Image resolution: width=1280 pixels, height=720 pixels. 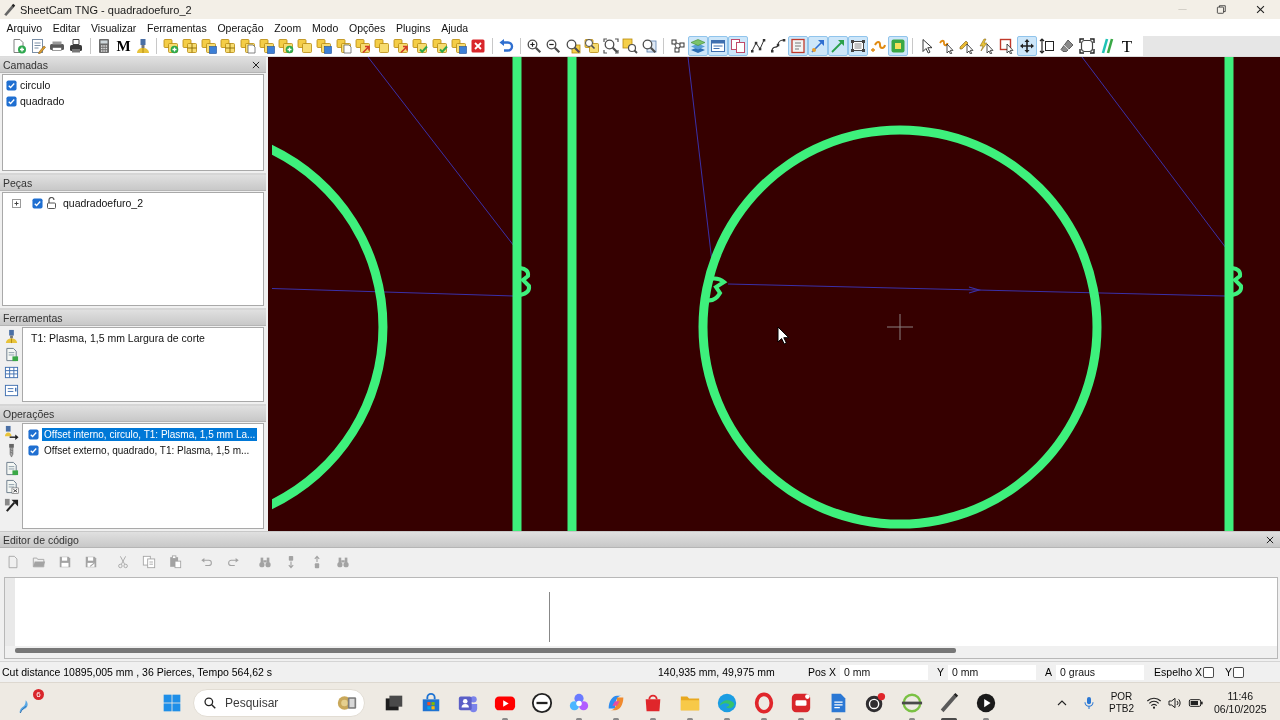 What do you see at coordinates (591, 46) in the screenshot?
I see `zoom-squares-icon` at bounding box center [591, 46].